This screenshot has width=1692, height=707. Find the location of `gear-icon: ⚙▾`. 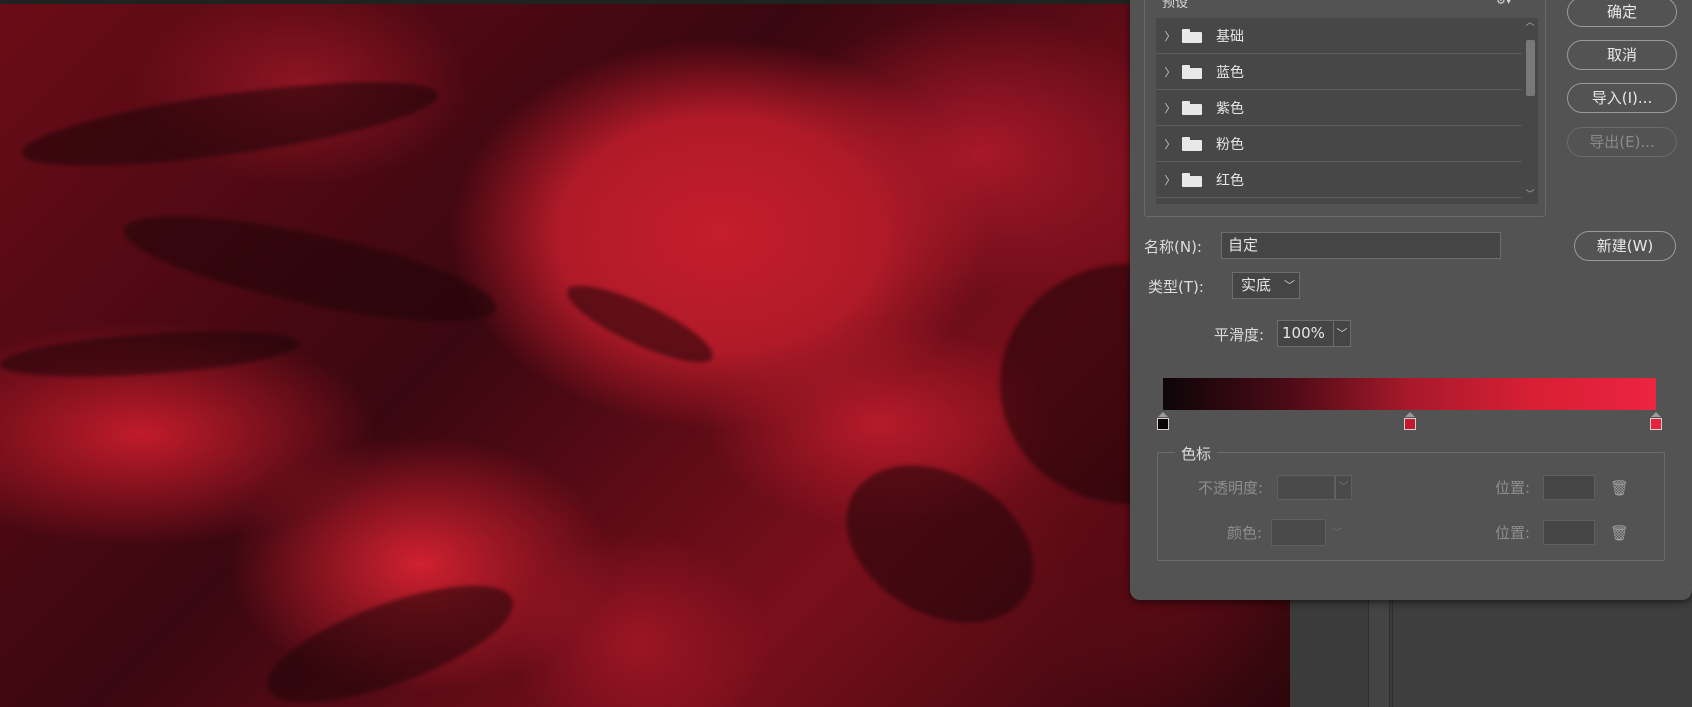

gear-icon: ⚙▾ is located at coordinates (1504, 3).